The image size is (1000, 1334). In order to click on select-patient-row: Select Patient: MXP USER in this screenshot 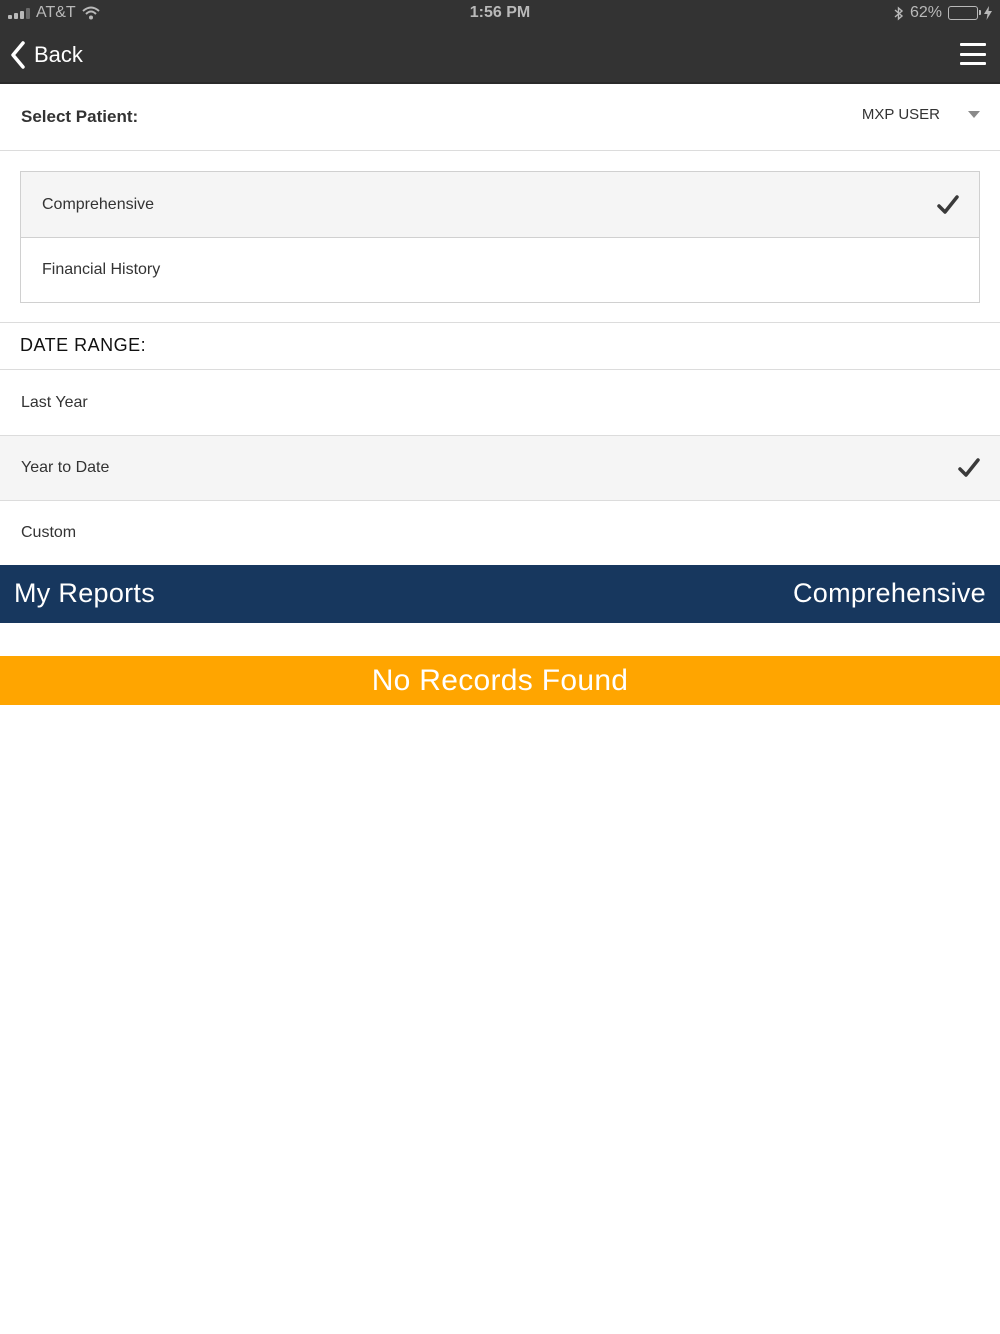, I will do `click(500, 117)`.